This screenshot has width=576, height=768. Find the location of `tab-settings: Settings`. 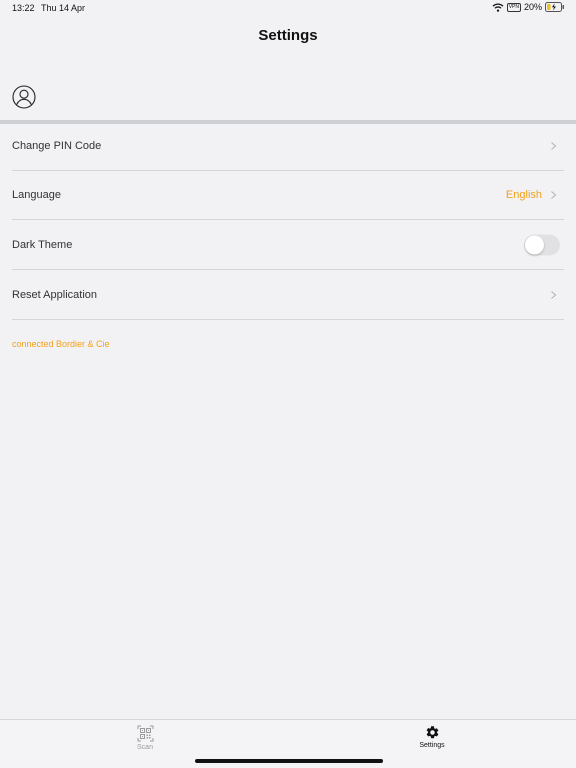

tab-settings: Settings is located at coordinates (432, 737).